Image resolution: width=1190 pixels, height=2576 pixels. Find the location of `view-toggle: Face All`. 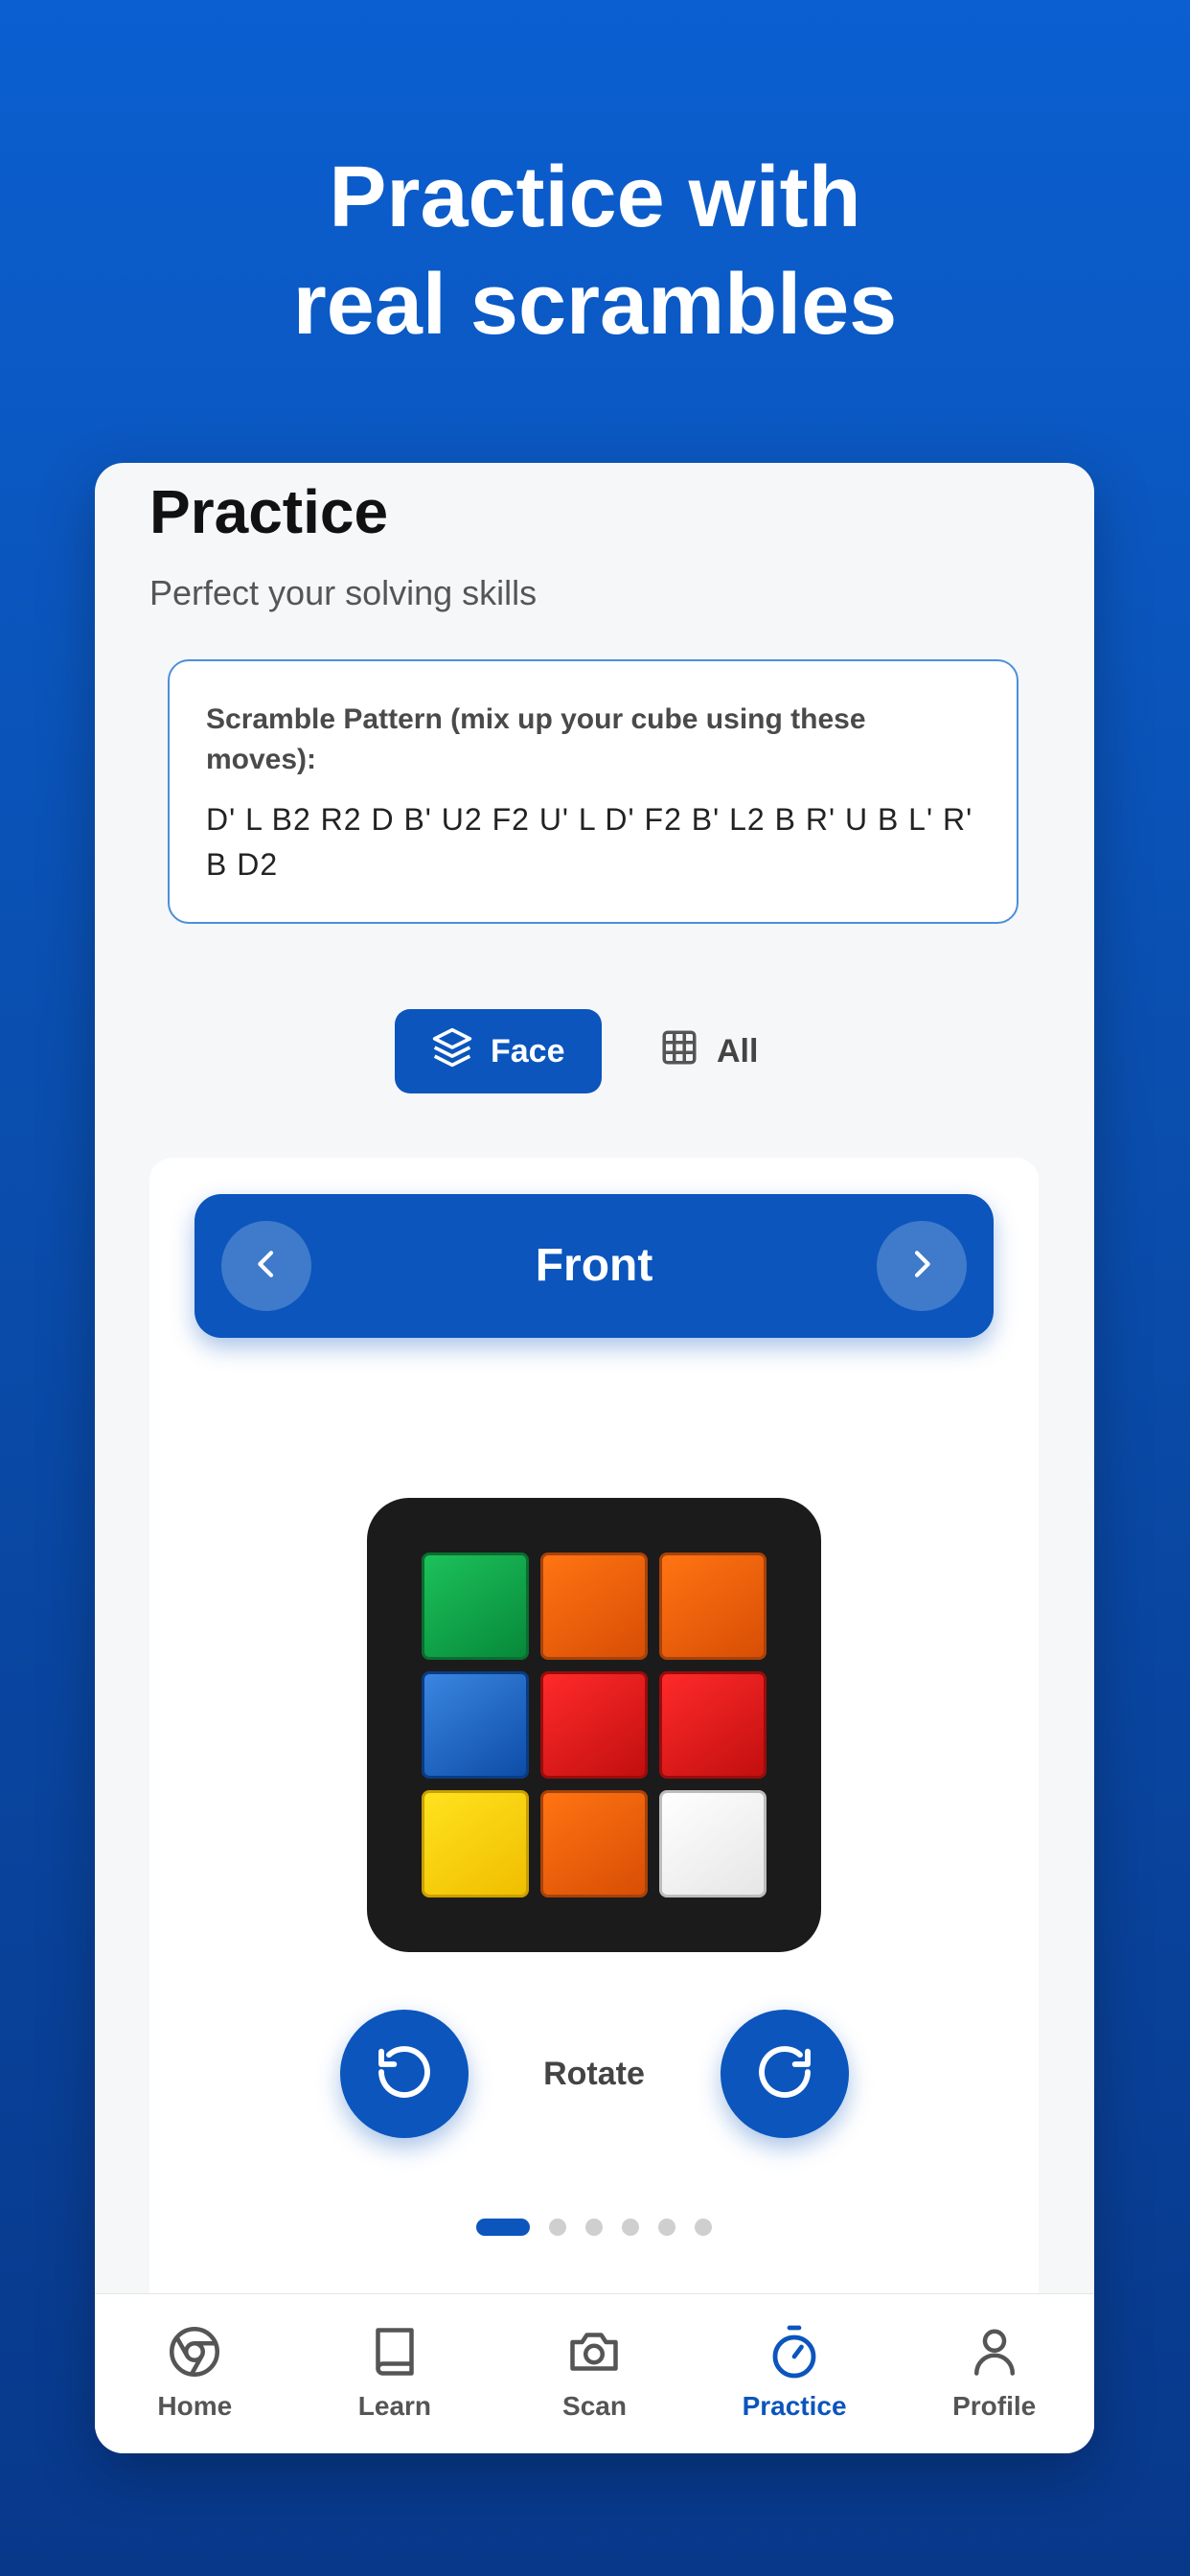

view-toggle: Face All is located at coordinates (586, 1051).